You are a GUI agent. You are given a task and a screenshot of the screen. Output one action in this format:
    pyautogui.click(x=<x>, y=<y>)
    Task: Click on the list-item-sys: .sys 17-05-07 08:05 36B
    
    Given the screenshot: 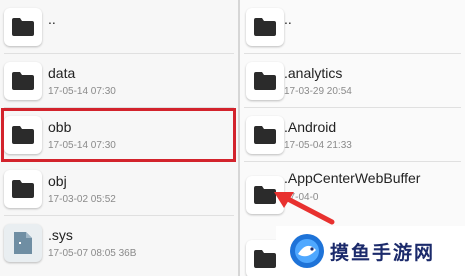 What is the action you would take?
    pyautogui.click(x=119, y=243)
    